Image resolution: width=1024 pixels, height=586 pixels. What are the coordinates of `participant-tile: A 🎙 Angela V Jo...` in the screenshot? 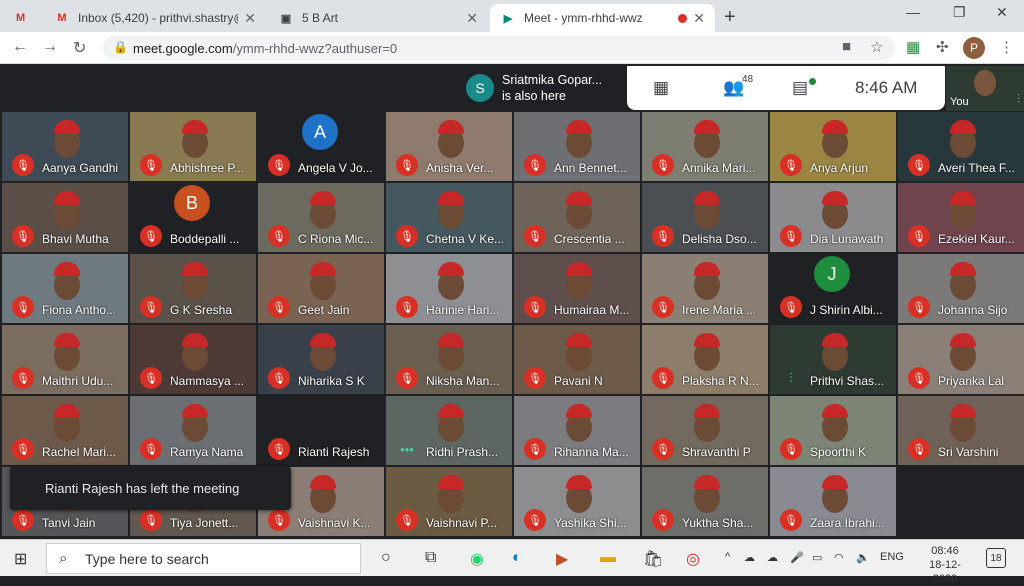 It's located at (321, 146).